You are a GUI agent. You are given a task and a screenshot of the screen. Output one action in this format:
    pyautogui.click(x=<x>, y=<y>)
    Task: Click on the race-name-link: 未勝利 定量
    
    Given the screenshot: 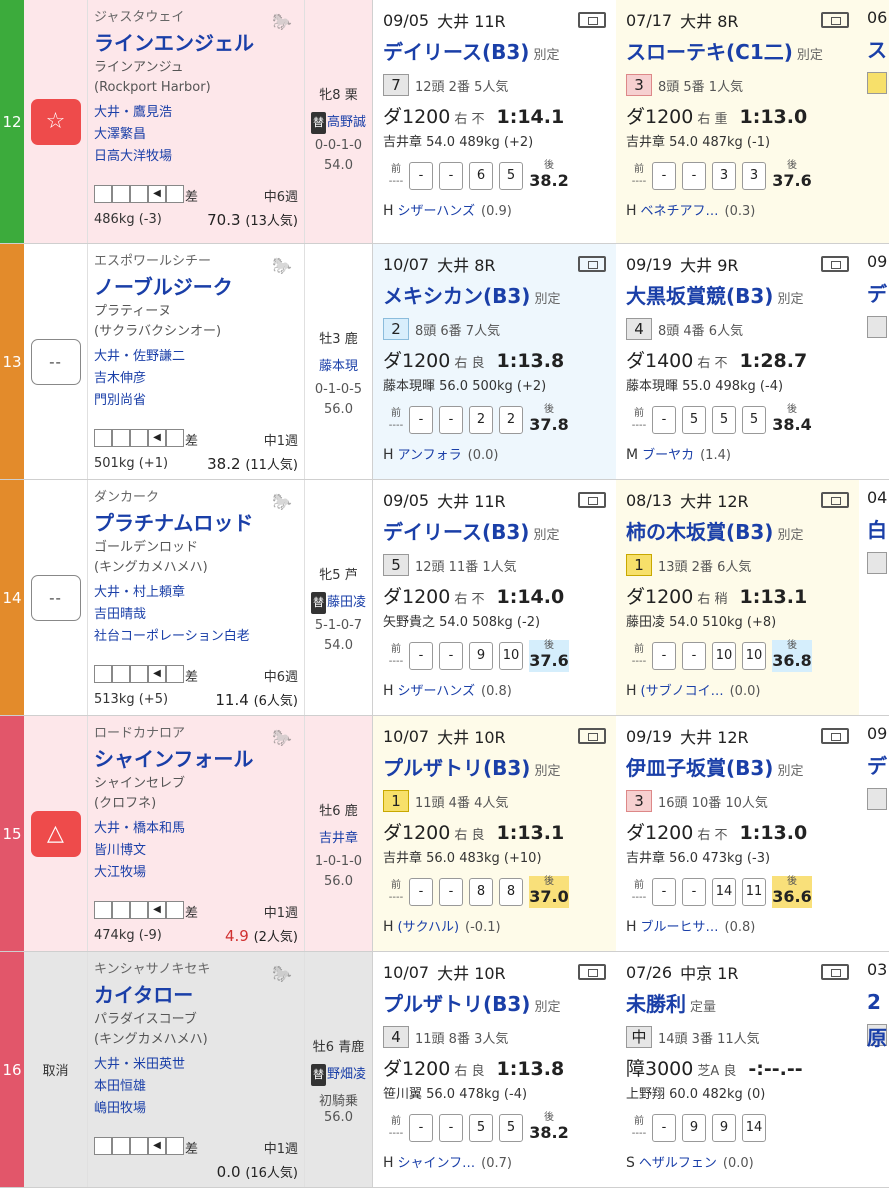 What is the action you would take?
    pyautogui.click(x=737, y=1004)
    